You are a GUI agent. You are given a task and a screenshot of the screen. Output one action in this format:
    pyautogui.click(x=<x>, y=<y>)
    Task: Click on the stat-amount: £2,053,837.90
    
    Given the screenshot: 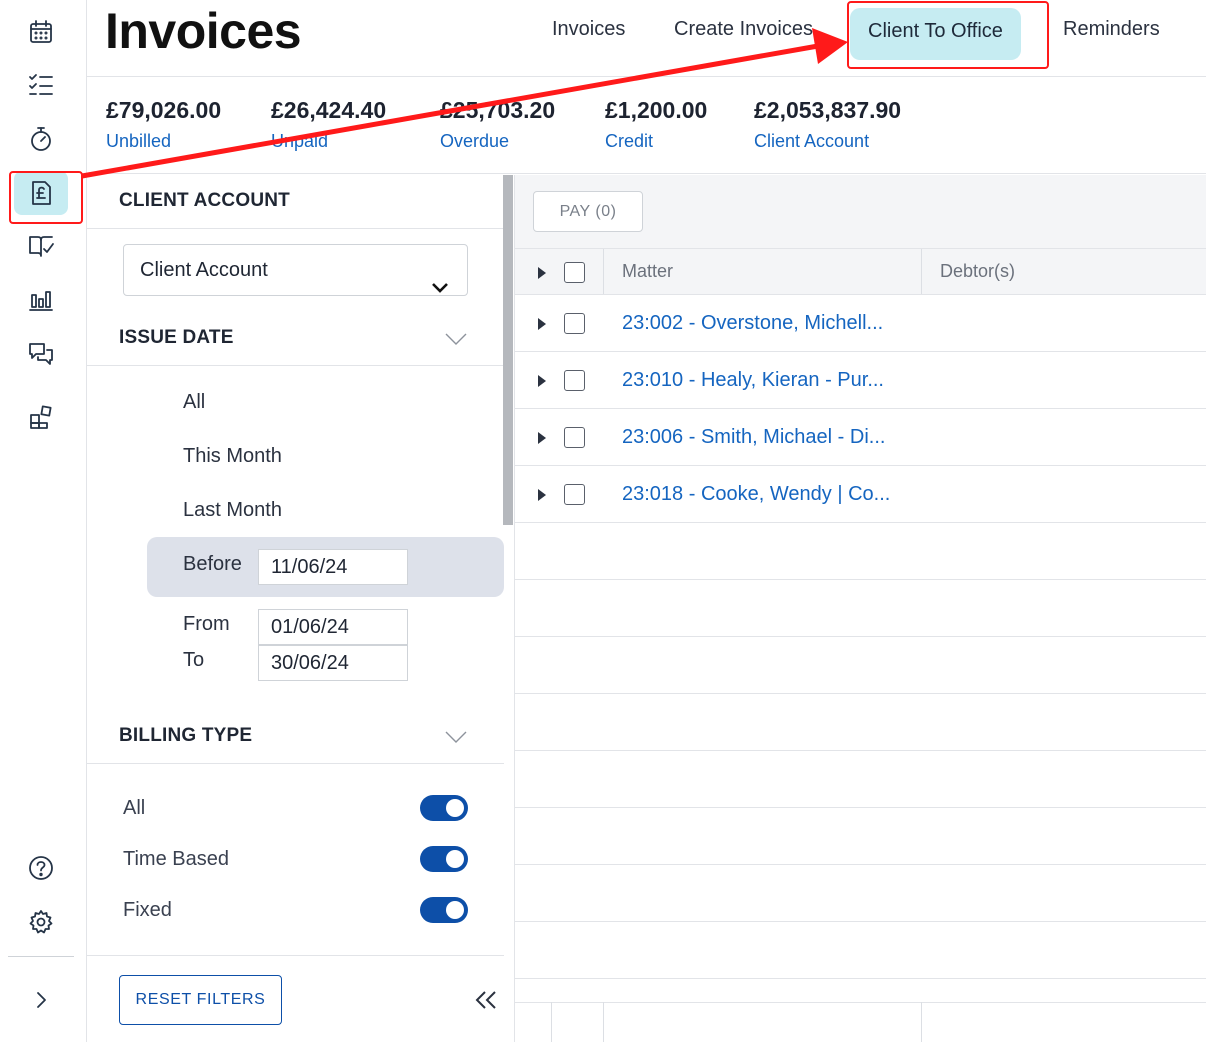 What is the action you would take?
    pyautogui.click(x=828, y=110)
    